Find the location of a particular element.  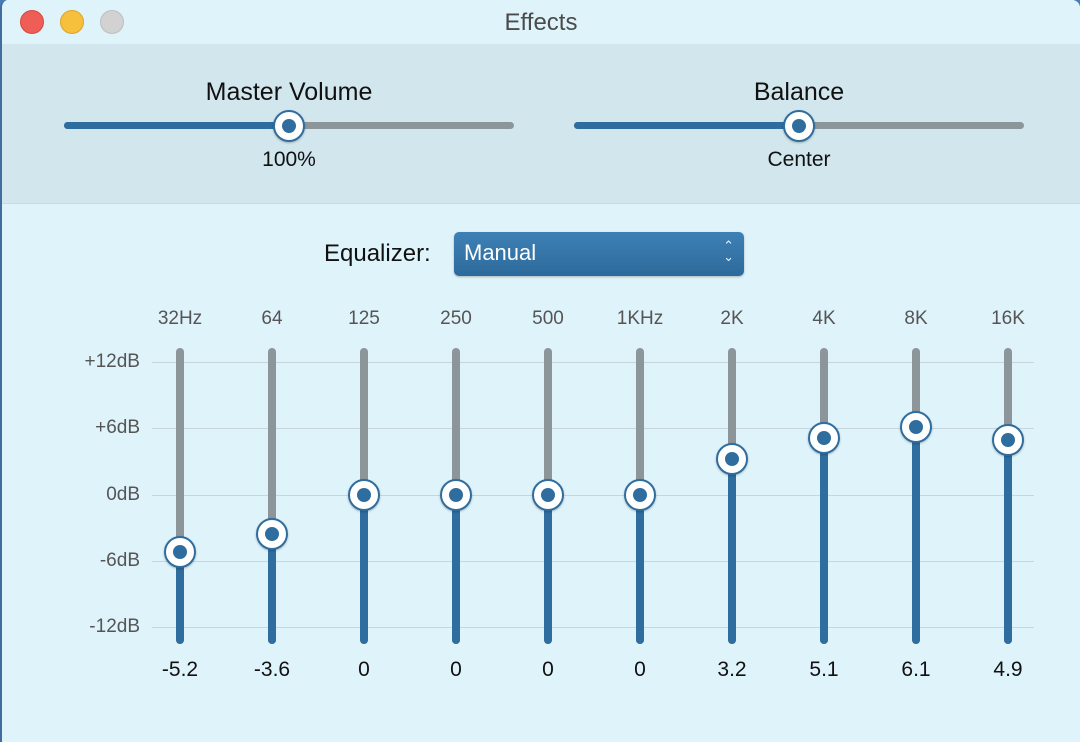

eq-band: 16K 4.9 is located at coordinates (1008, 500).